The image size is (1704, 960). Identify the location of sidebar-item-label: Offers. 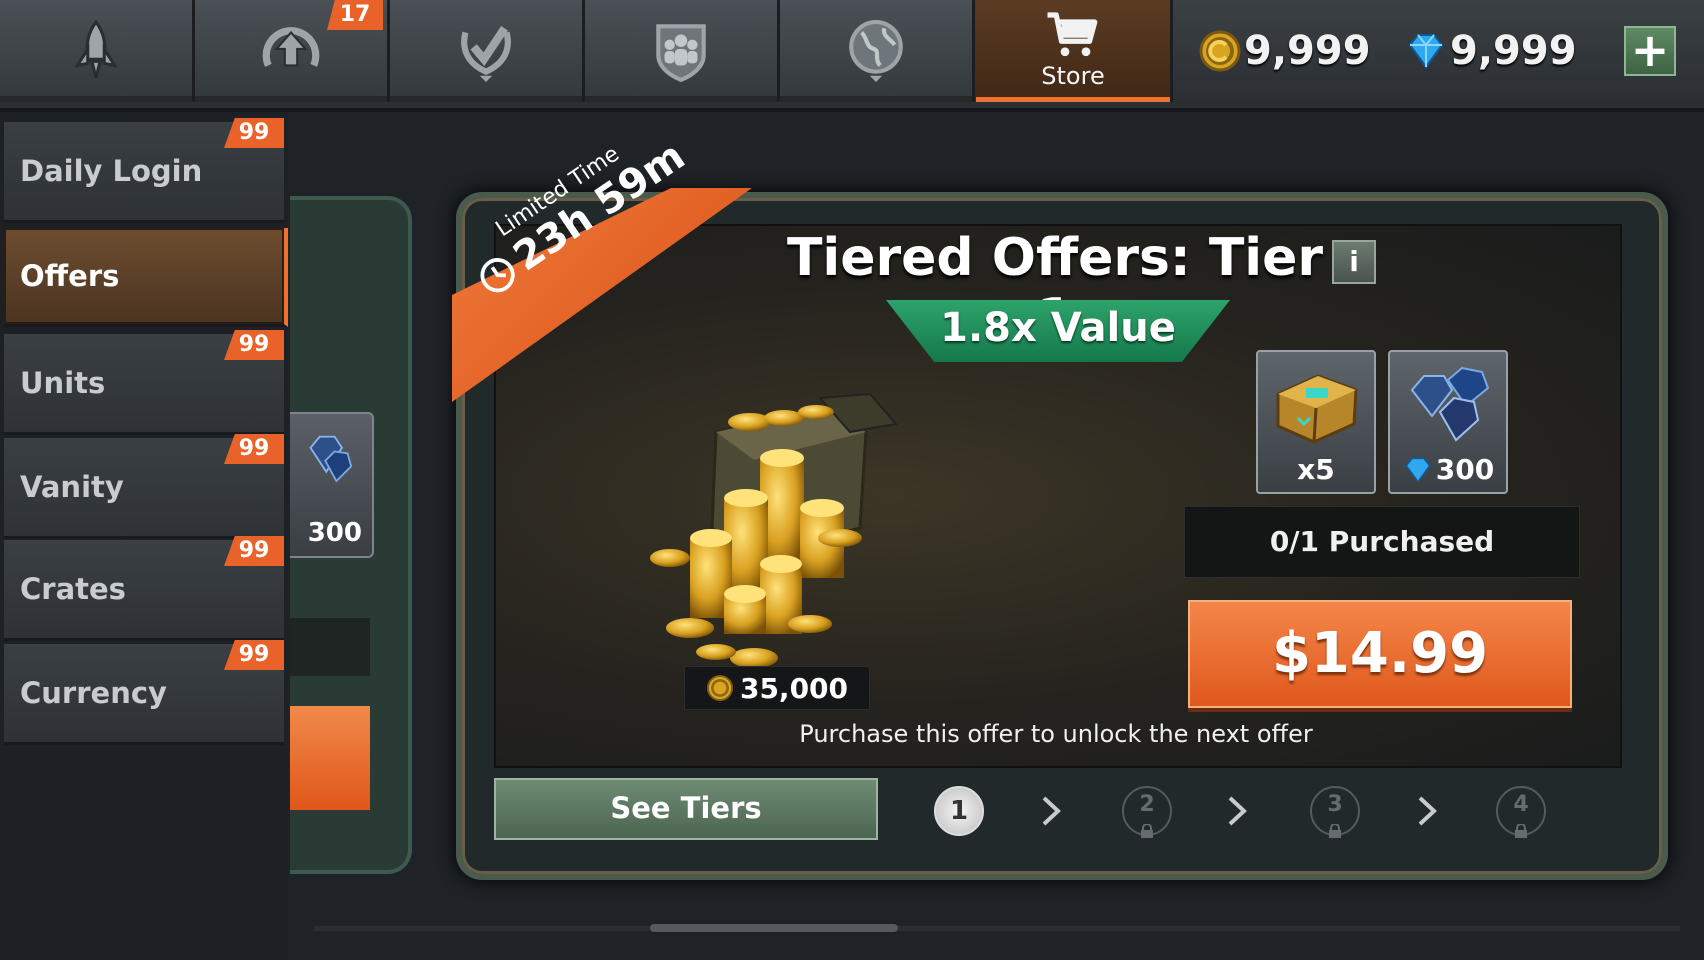
(70, 276).